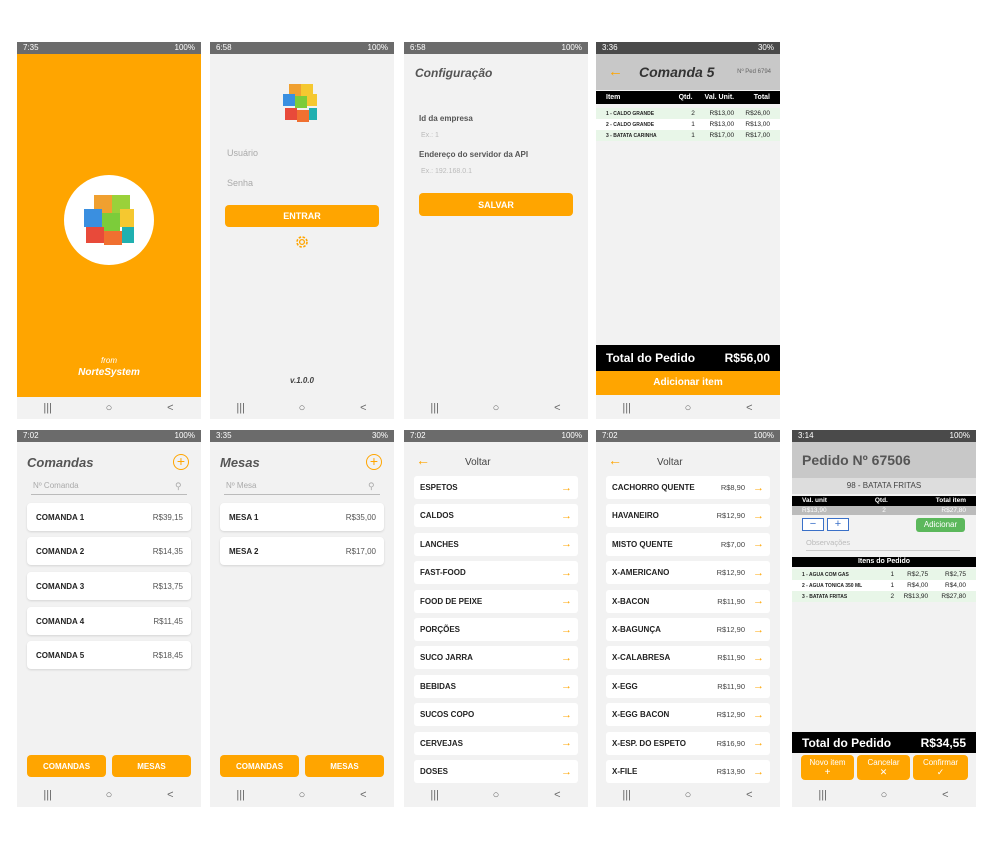 This screenshot has height=850, width=992. What do you see at coordinates (371, 486) in the screenshot?
I see `search-icon: ⚲` at bounding box center [371, 486].